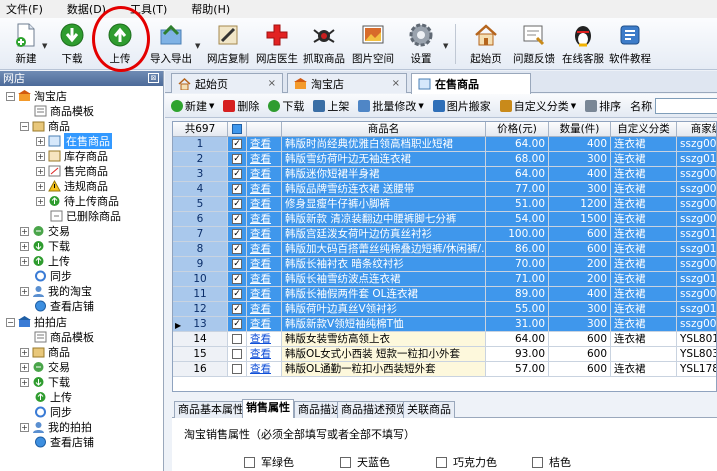 The image size is (717, 471). Describe the element at coordinates (384, 279) in the screenshot. I see `row-name-cell: 韩版长袖雪纺波点连衣裙` at that location.